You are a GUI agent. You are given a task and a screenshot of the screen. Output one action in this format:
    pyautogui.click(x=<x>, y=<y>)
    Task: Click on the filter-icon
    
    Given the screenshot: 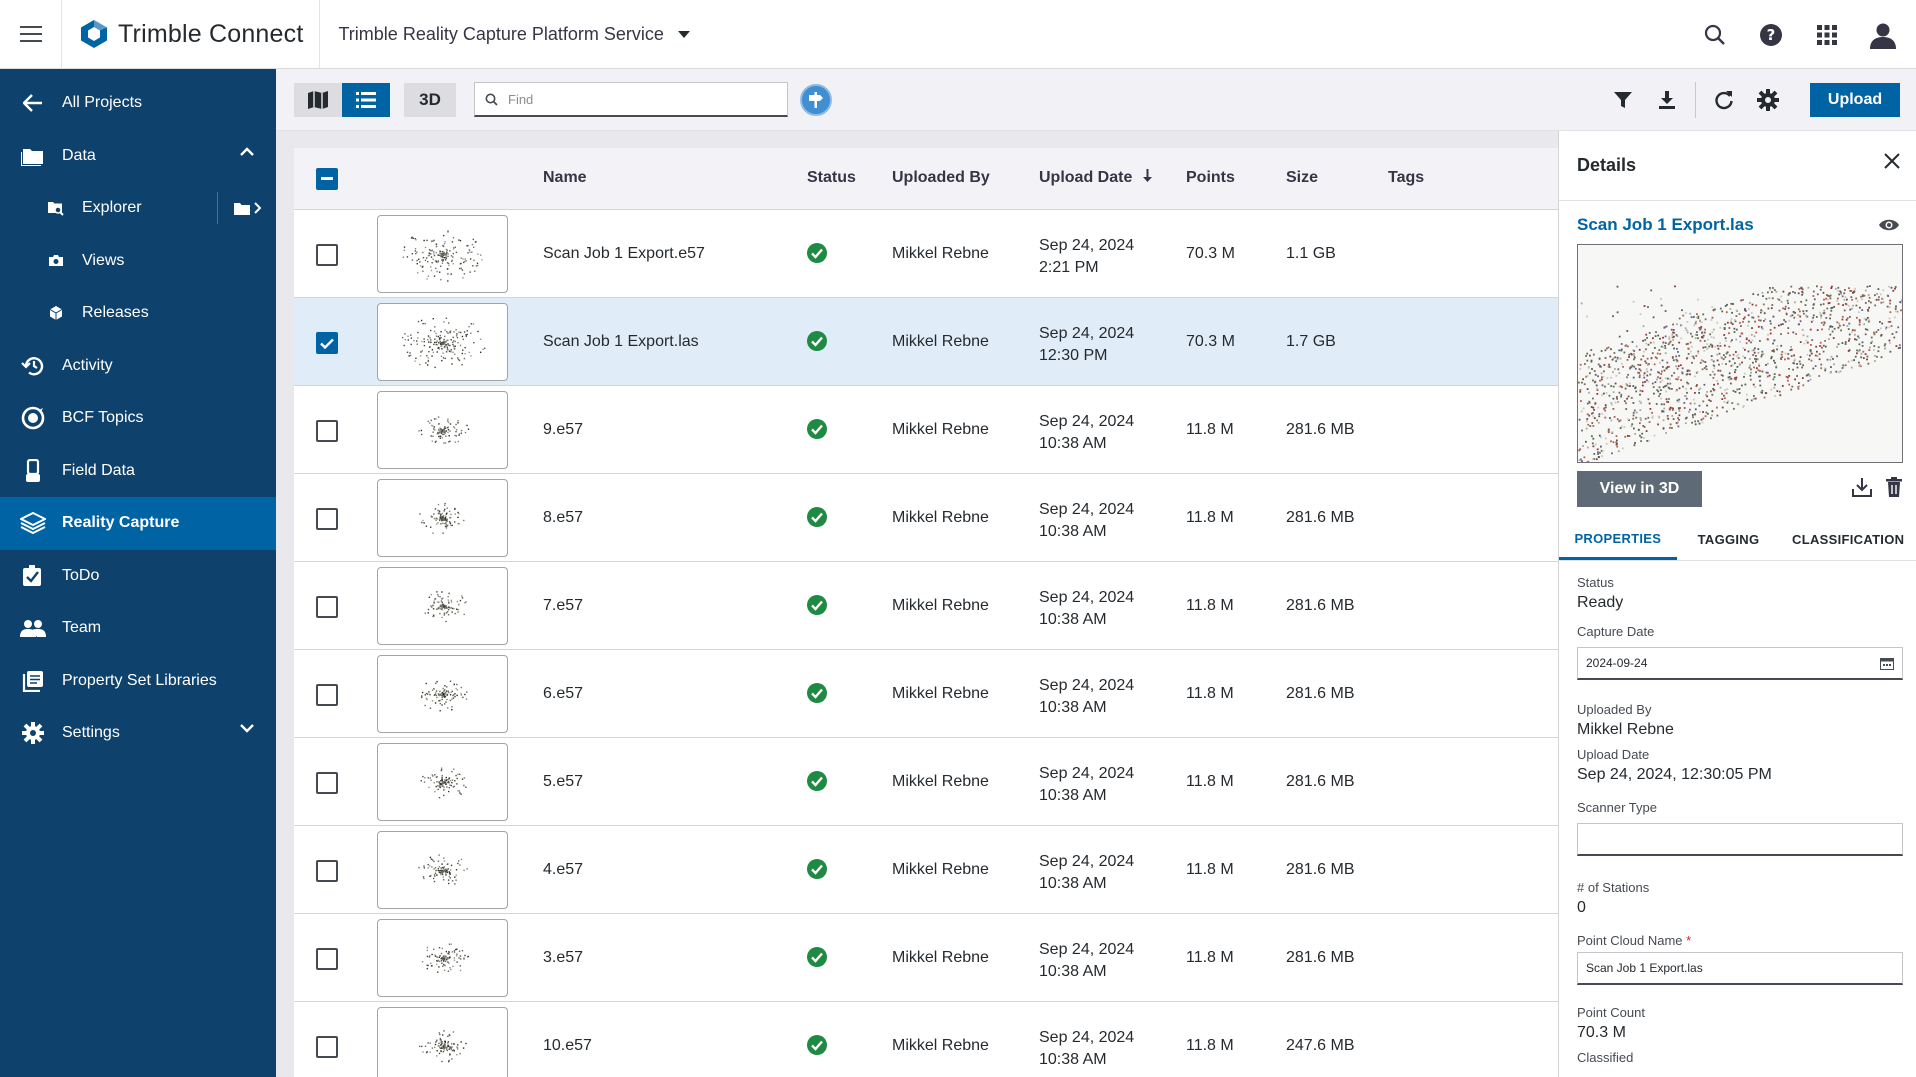 What is the action you would take?
    pyautogui.click(x=1623, y=100)
    